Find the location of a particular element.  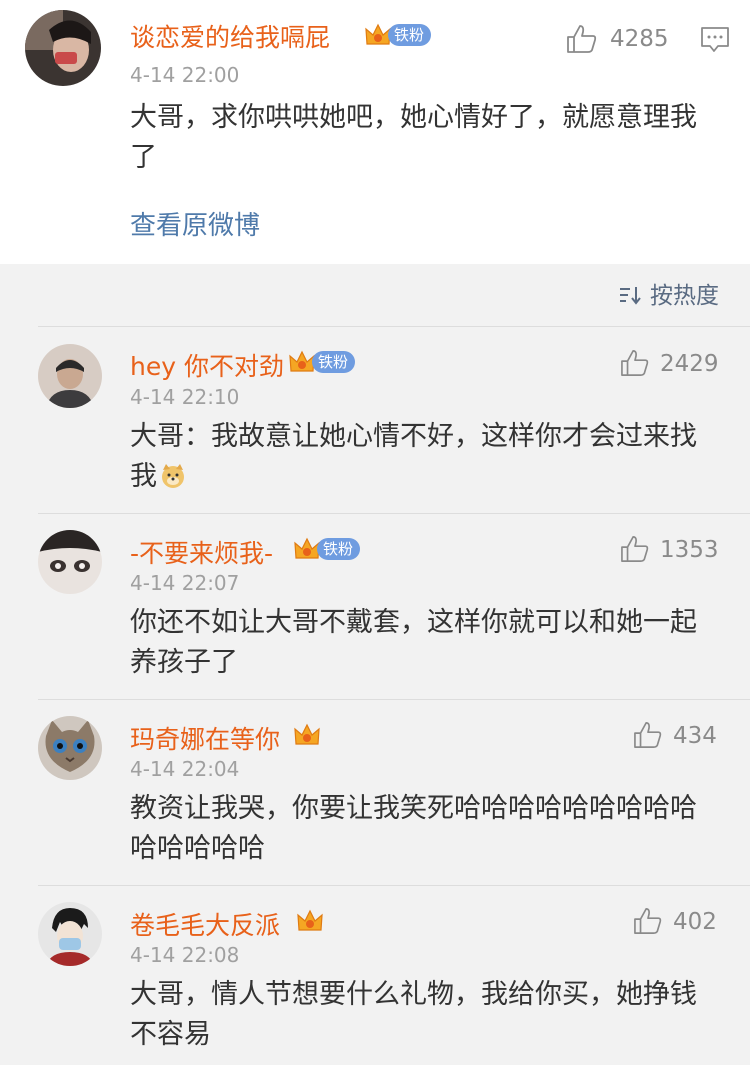

reply-text: 教资让我哭，你要让我笑死哈哈哈哈哈哈哈哈哈哈哈哈哈哈 is located at coordinates (413, 828).